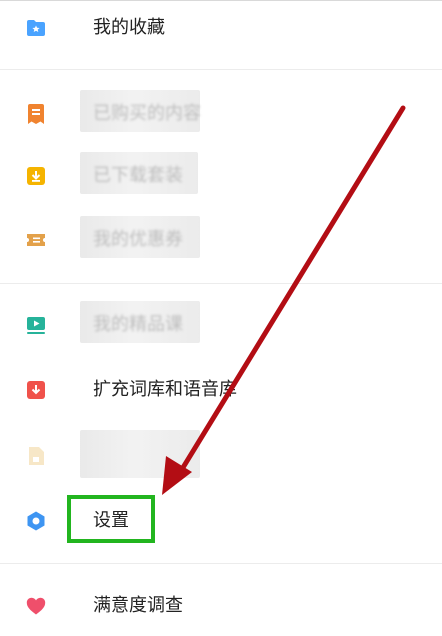 This screenshot has height=636, width=442. Describe the element at coordinates (138, 175) in the screenshot. I see `menu-item-label: 已下载套装` at that location.